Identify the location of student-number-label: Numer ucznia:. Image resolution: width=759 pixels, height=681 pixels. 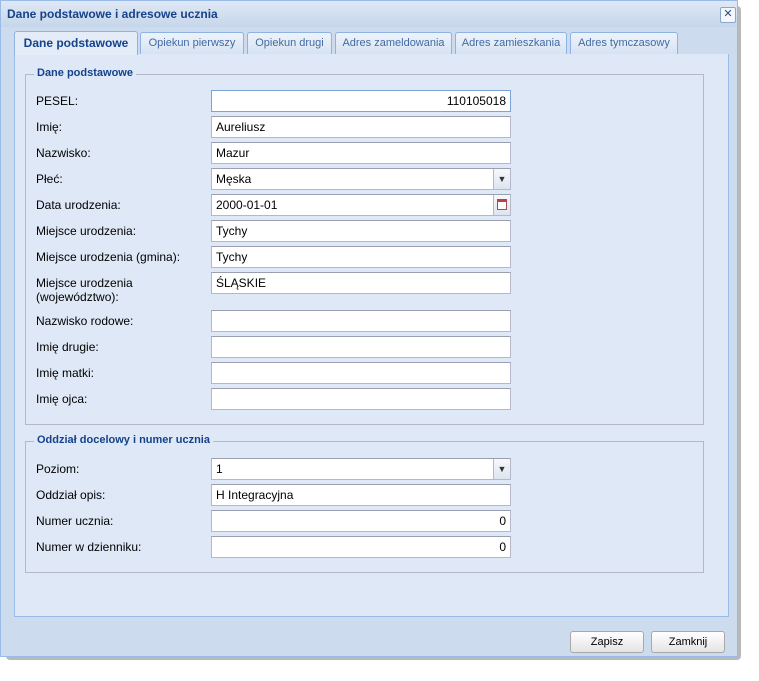
(75, 521).